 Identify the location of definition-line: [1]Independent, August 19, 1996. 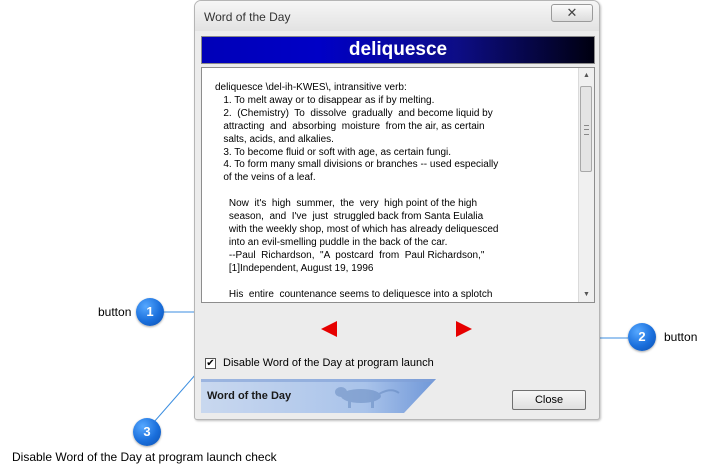
(294, 268).